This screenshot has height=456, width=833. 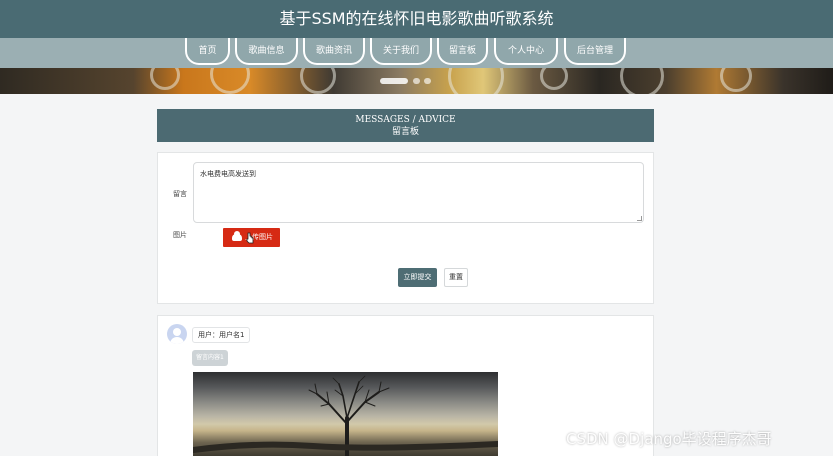 I want to click on site-header: 基于SSM的在线怀旧电影歌曲听歌系统, so click(x=416, y=19).